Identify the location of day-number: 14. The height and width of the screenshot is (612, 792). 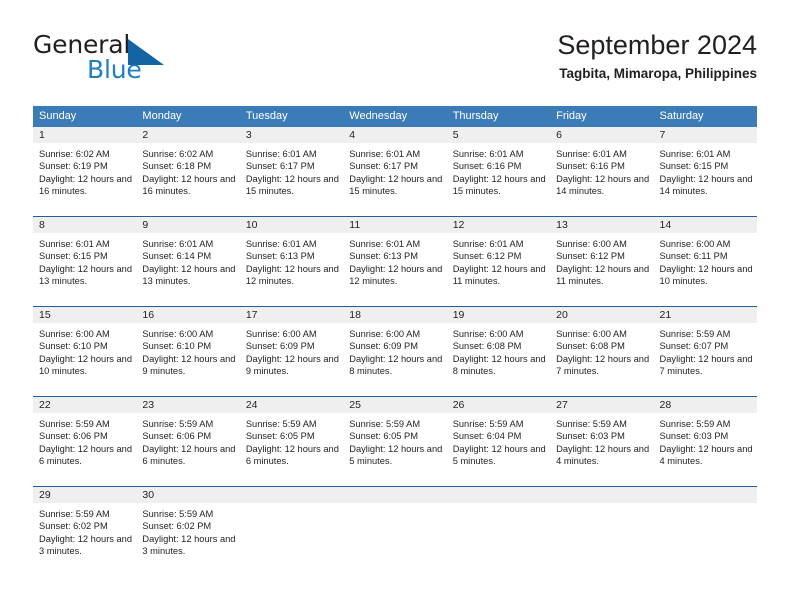
(705, 225).